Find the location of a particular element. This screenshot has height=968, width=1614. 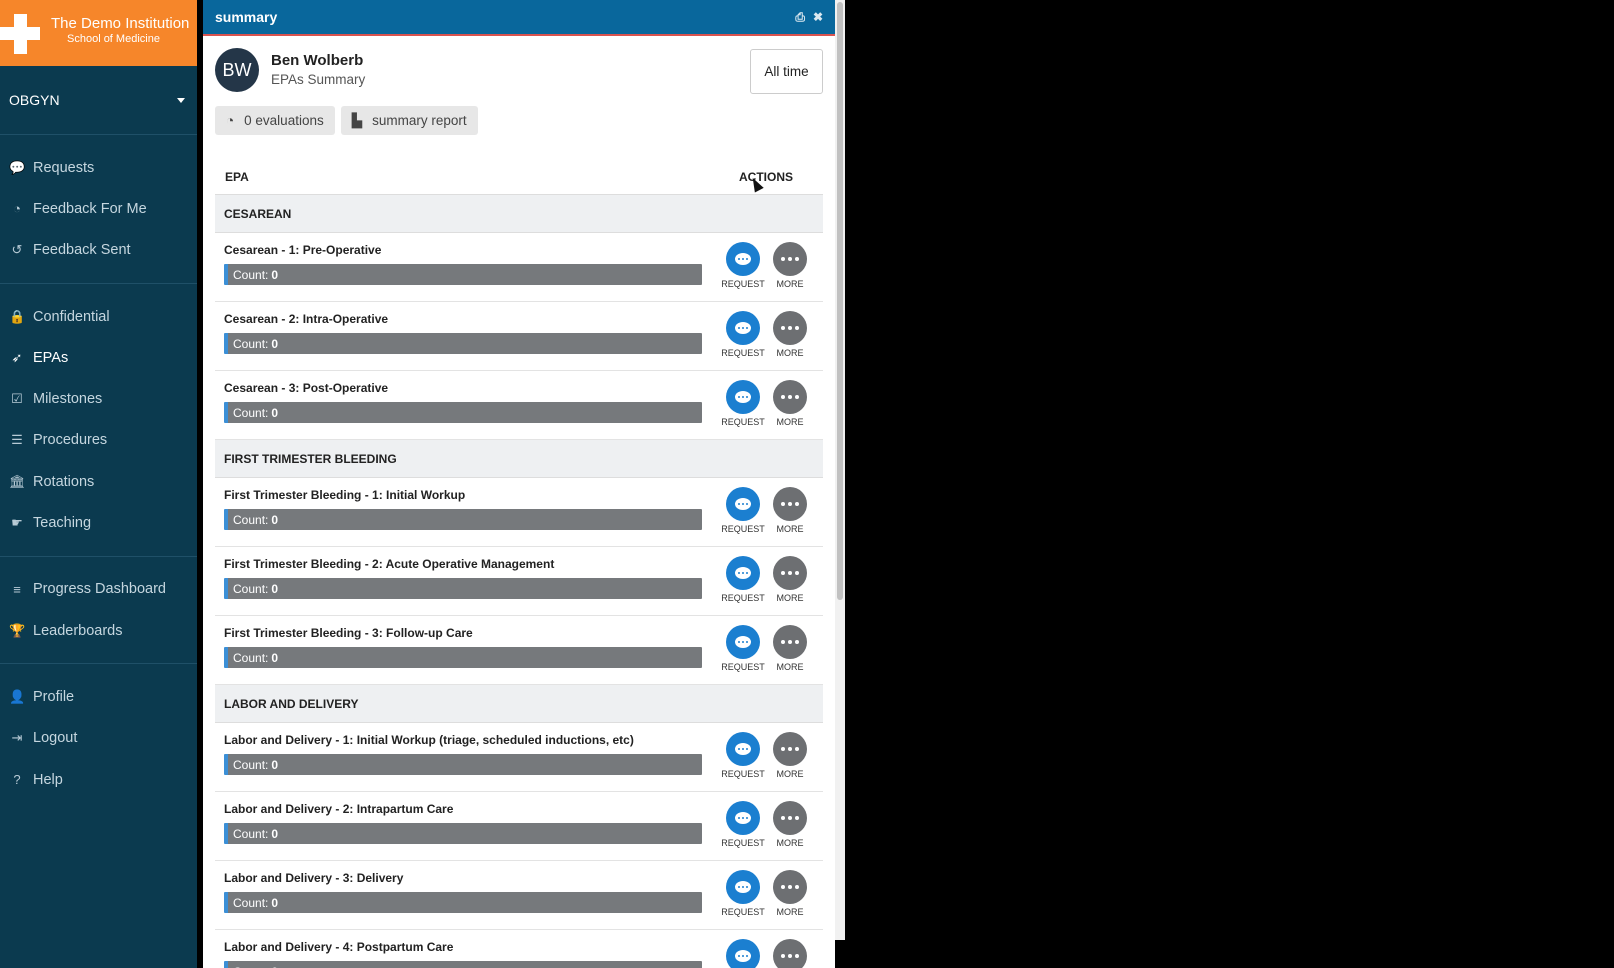

evaluations-label: 0 evaluations is located at coordinates (284, 120).